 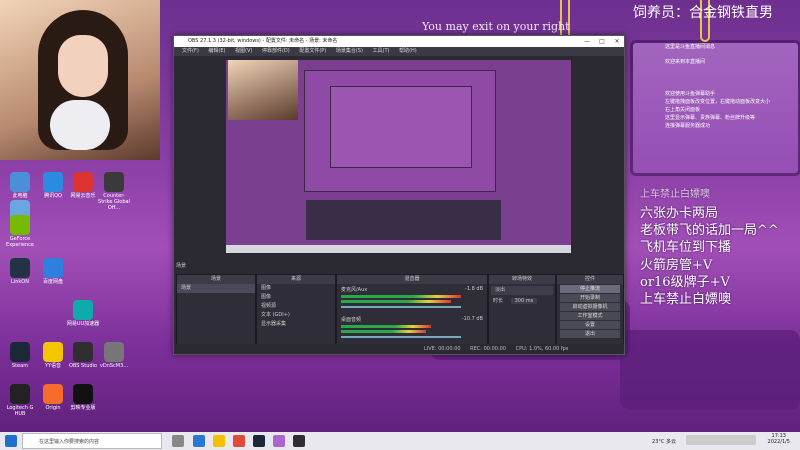 I want to click on steam-icon, so click(x=259, y=441).